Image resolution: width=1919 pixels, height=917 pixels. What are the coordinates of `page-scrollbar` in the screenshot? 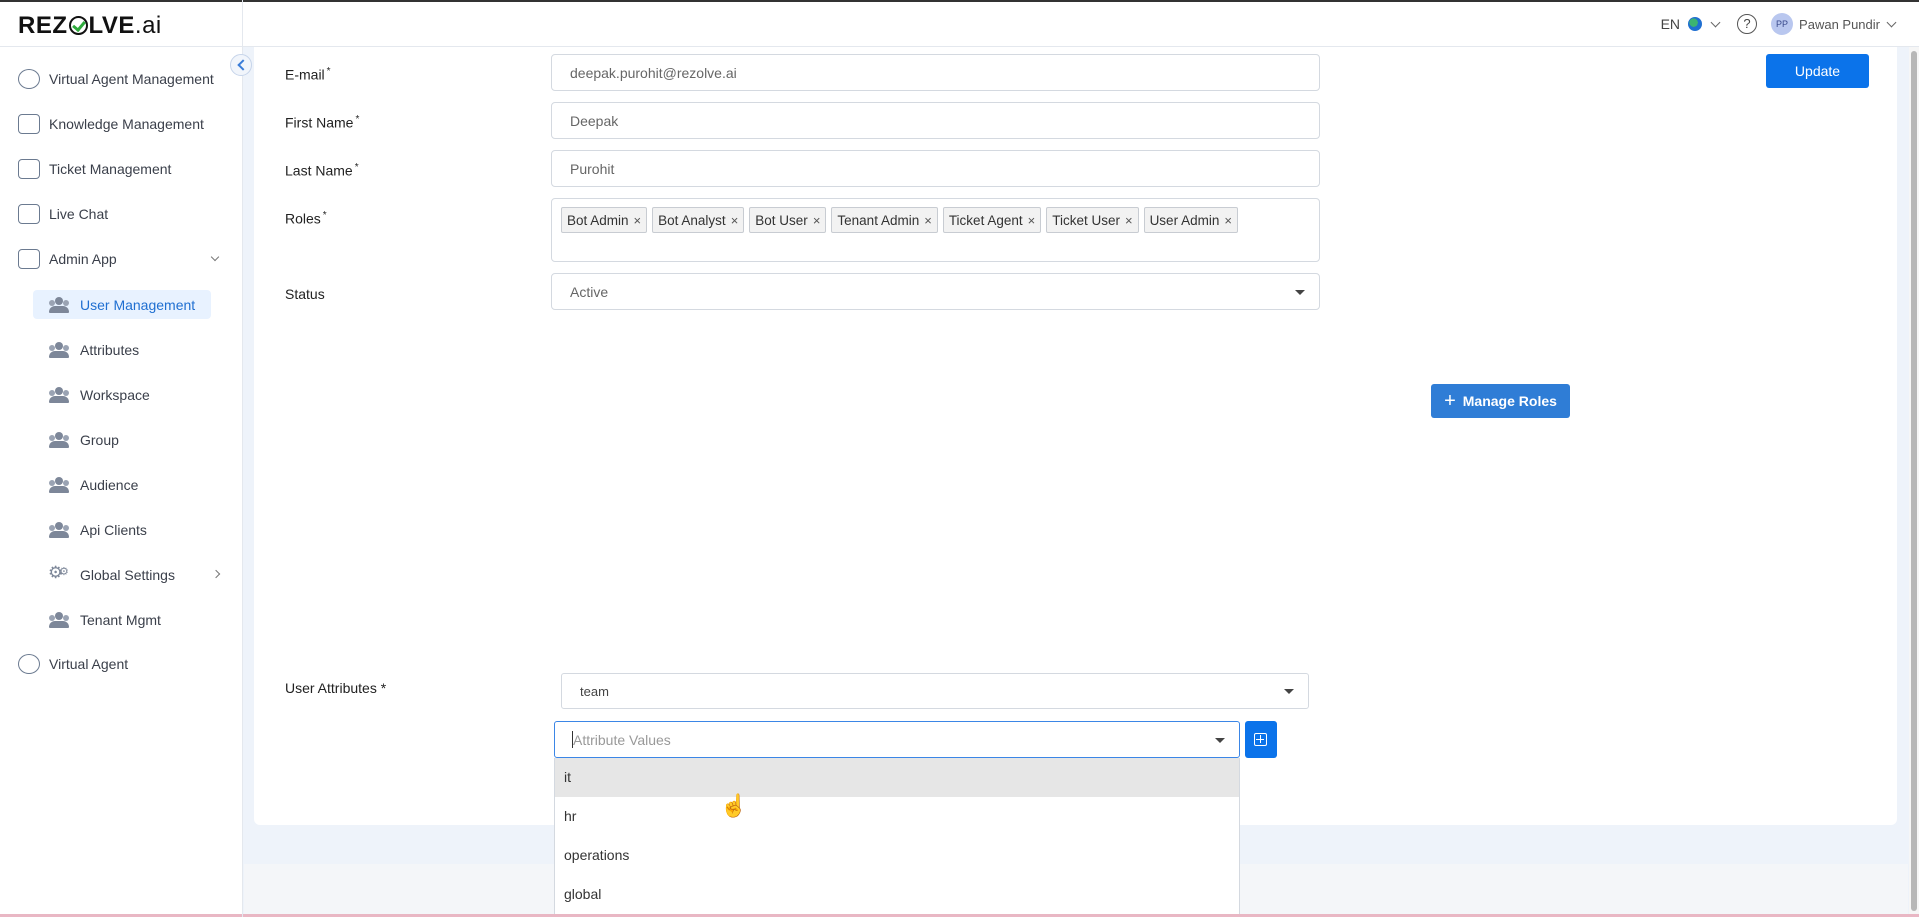 It's located at (1914, 482).